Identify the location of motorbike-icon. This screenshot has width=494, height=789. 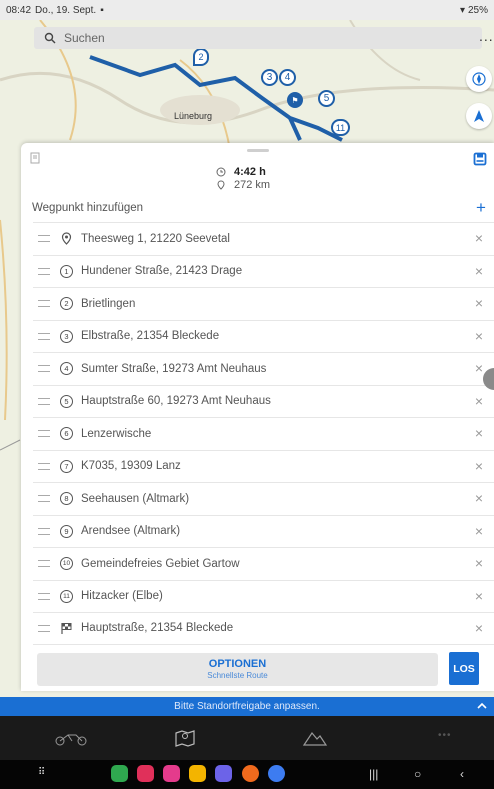
(71, 738).